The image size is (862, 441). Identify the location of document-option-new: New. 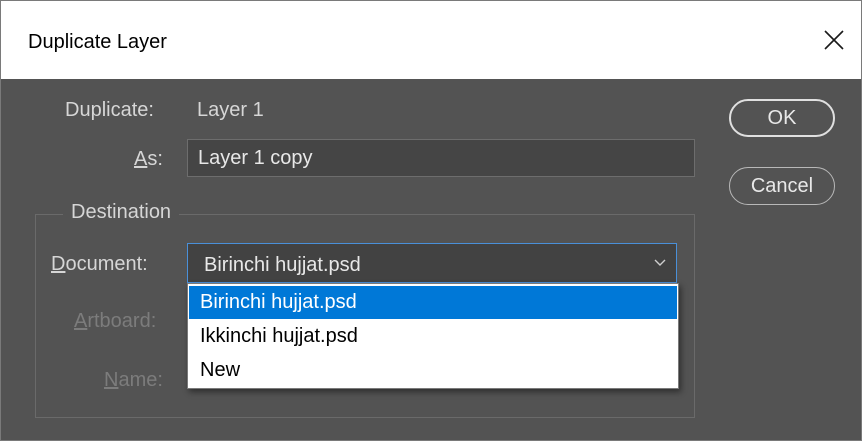
(433, 370).